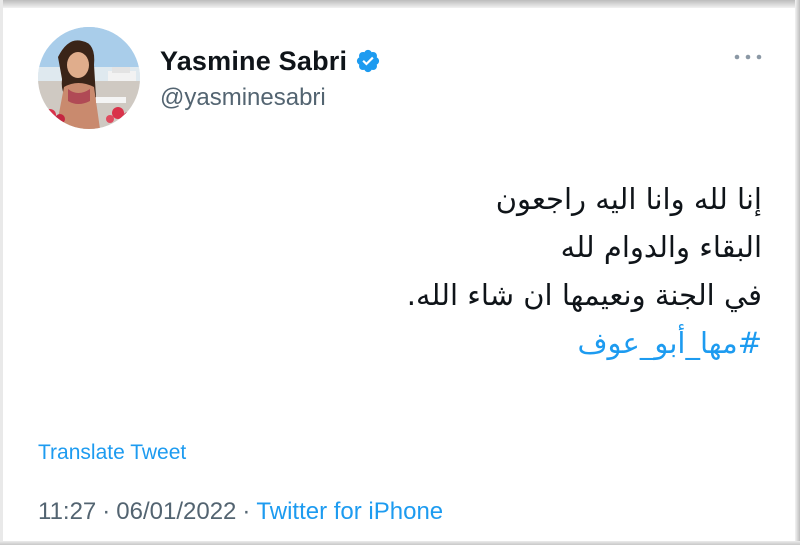  I want to click on frame-edge-right, so click(797, 272).